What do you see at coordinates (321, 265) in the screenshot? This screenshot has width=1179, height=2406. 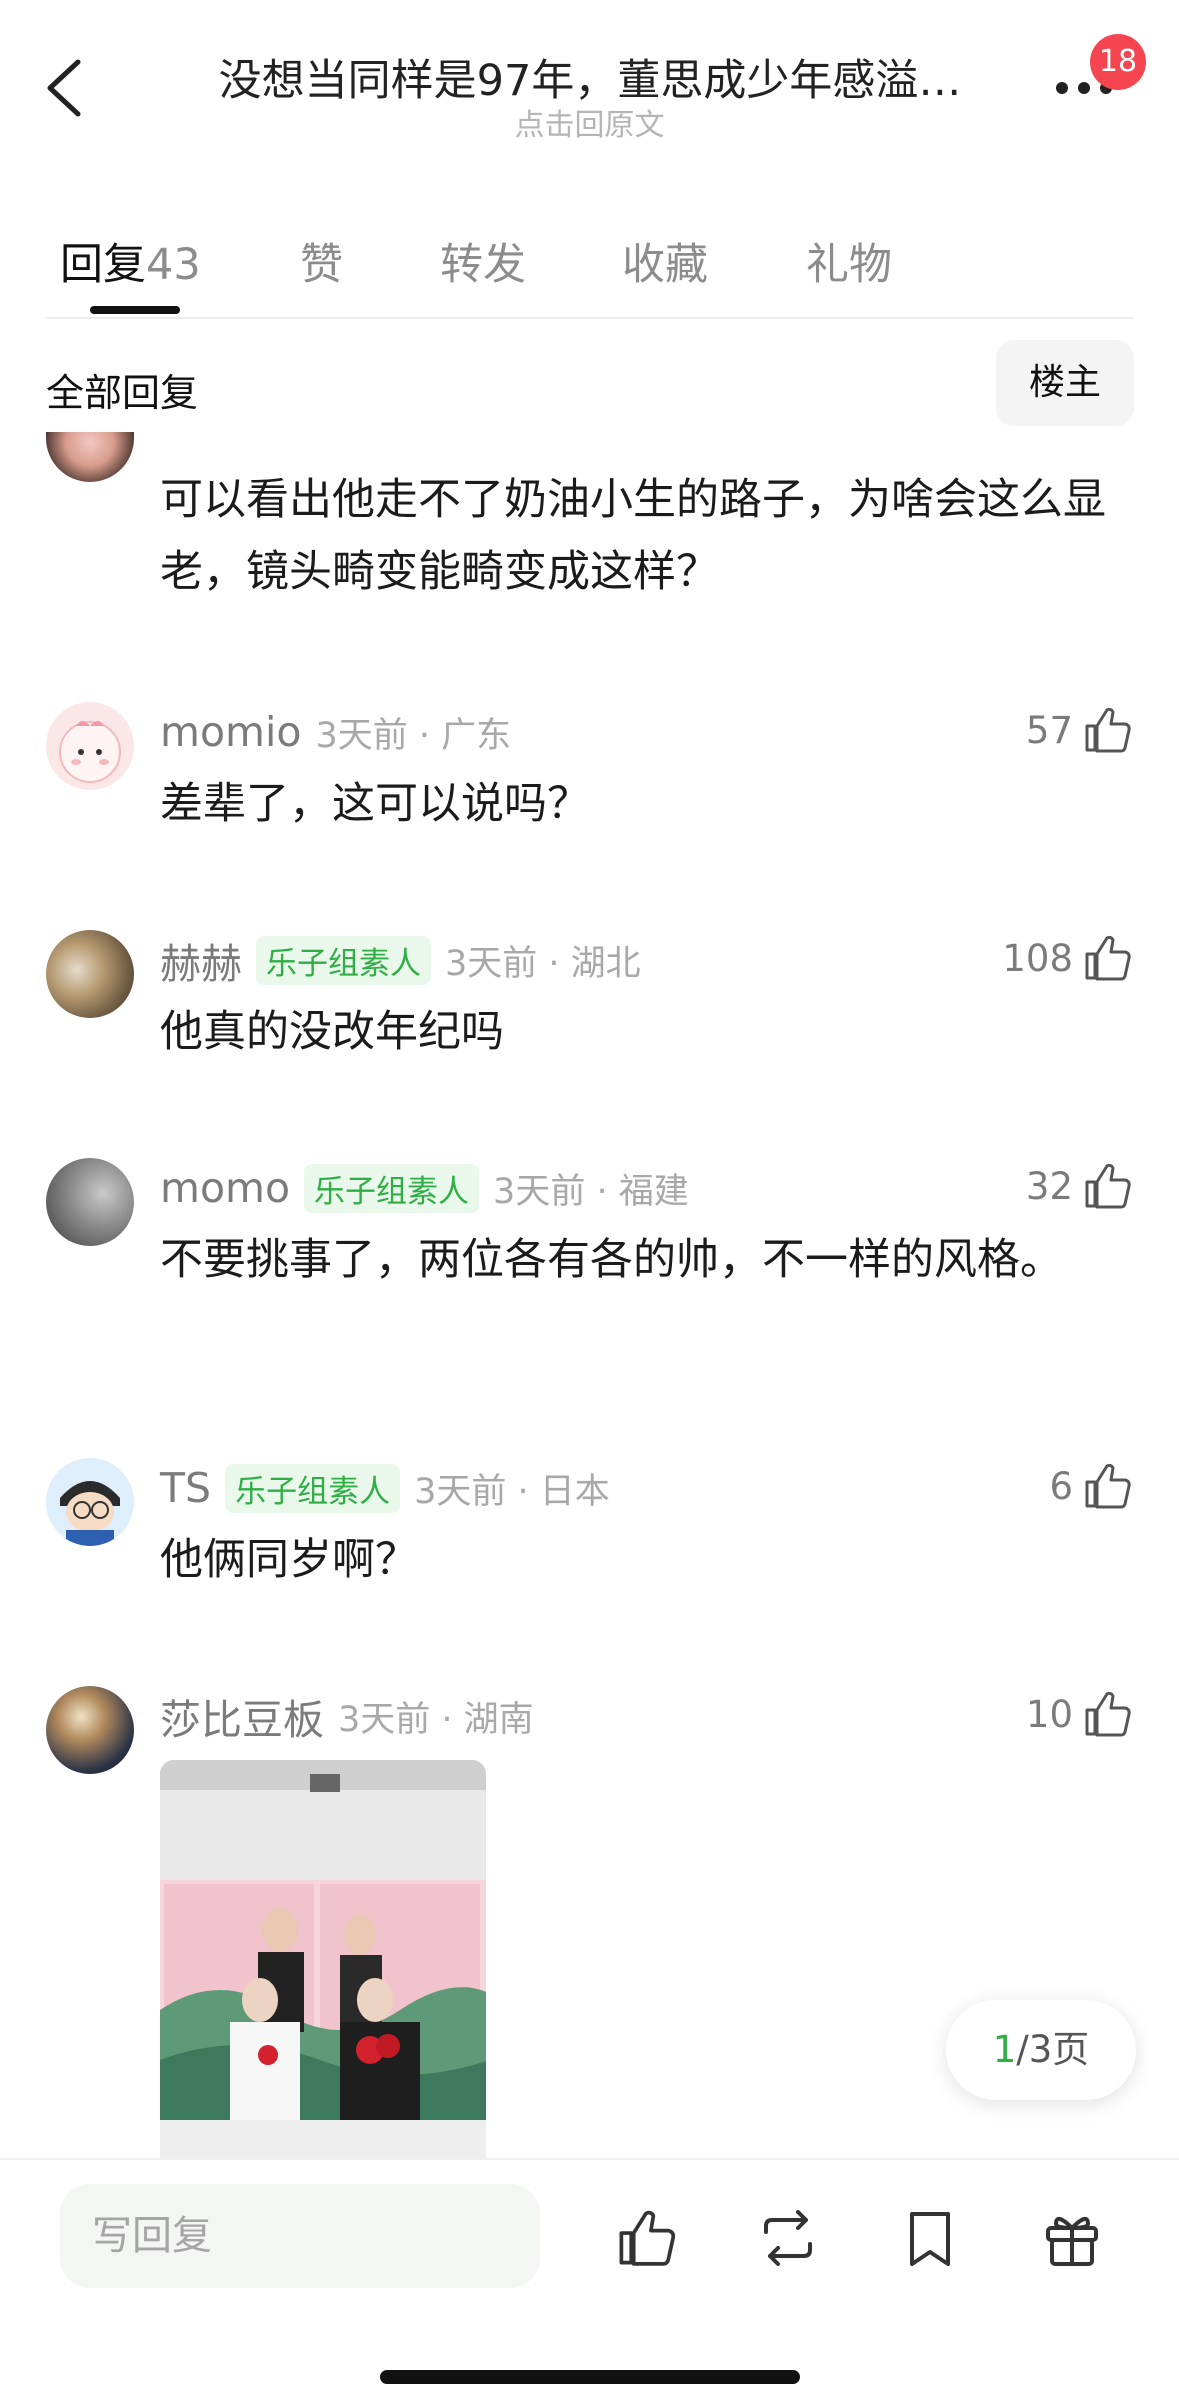 I see `tab-label: 赞` at bounding box center [321, 265].